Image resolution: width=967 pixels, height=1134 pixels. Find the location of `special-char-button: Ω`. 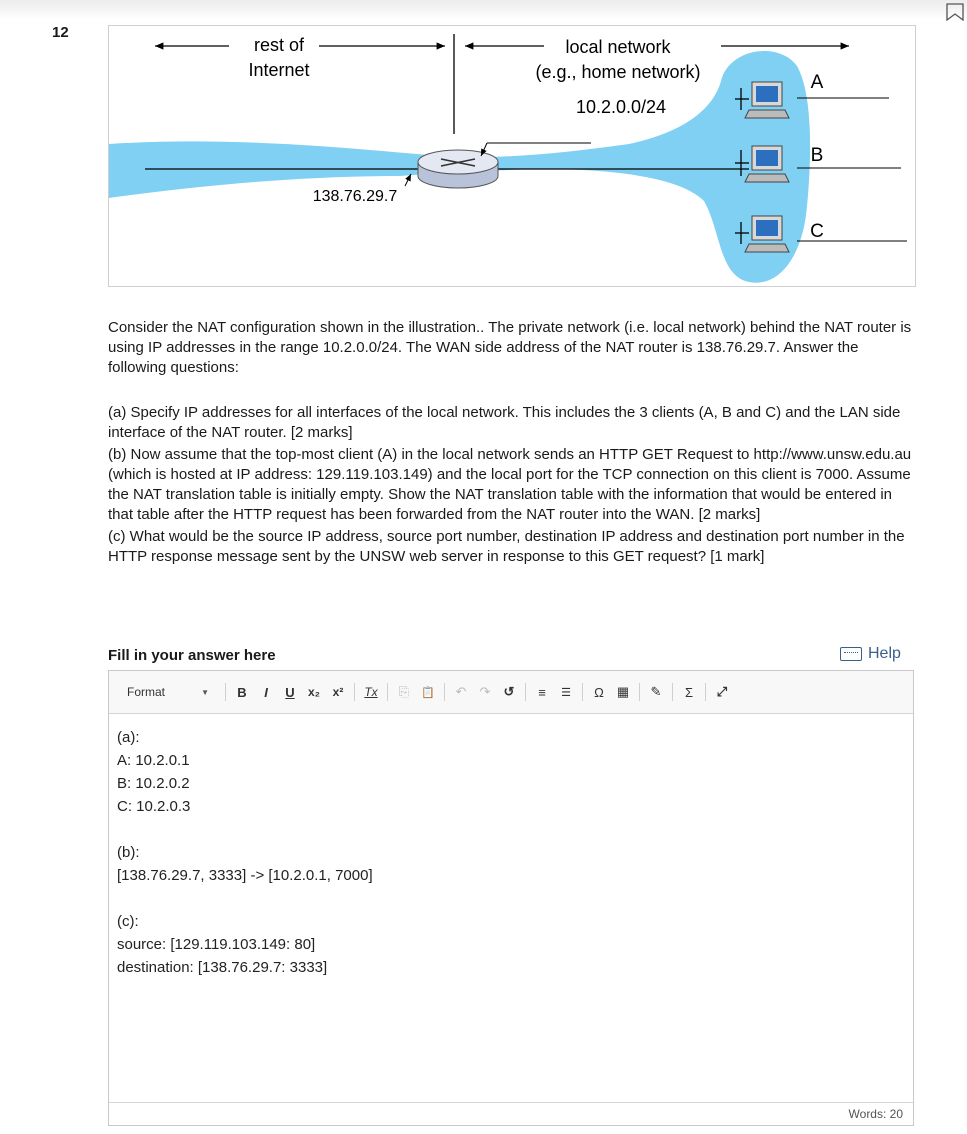

special-char-button: Ω is located at coordinates (599, 692).